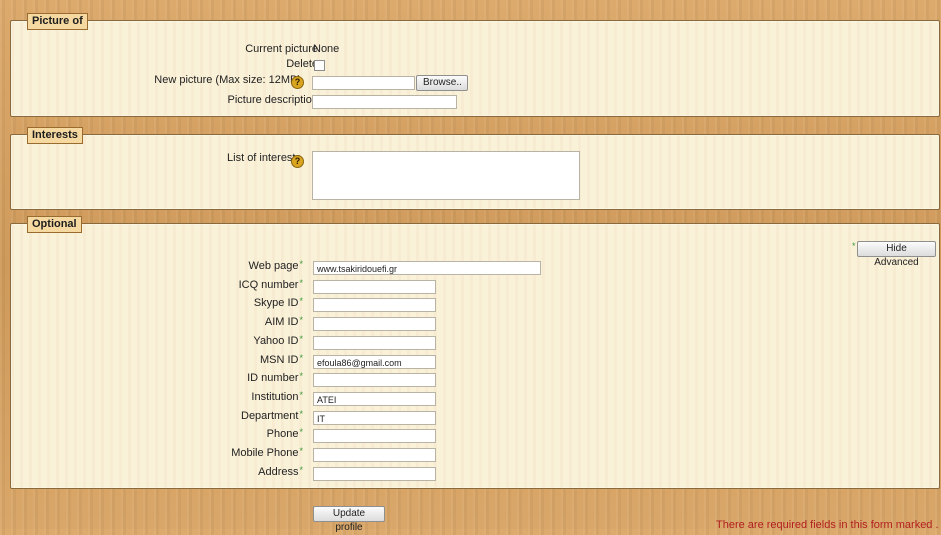 The height and width of the screenshot is (535, 941). Describe the element at coordinates (281, 49) in the screenshot. I see `current-picture-label: Current picture` at that location.